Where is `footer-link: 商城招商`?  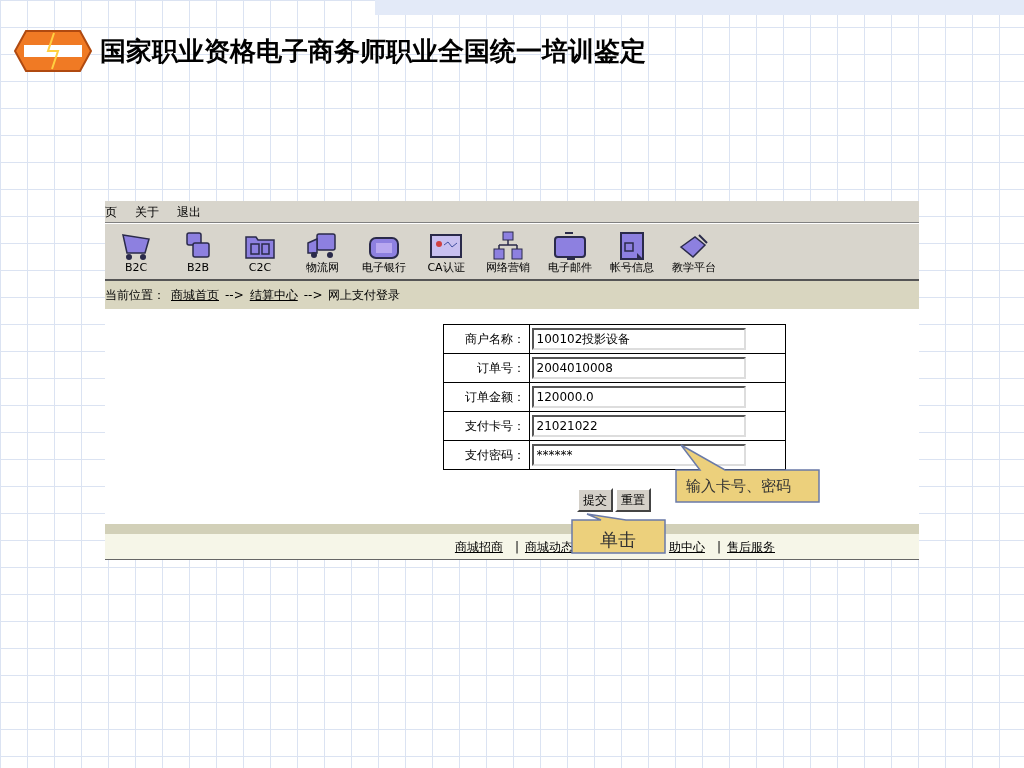 footer-link: 商城招商 is located at coordinates (478, 546).